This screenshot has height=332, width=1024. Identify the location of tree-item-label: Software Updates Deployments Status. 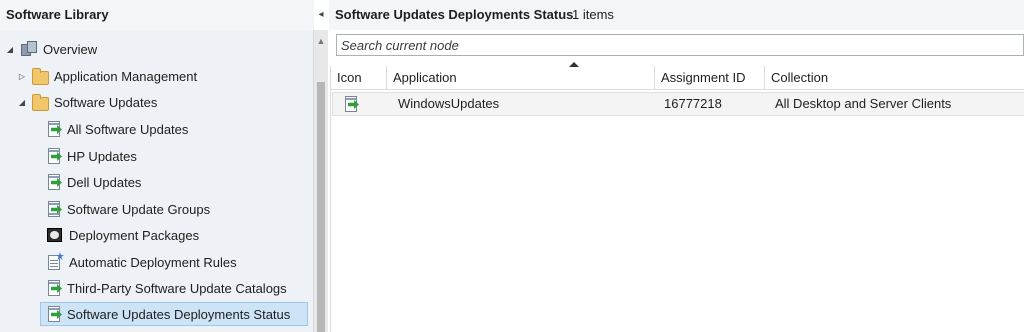
(179, 314).